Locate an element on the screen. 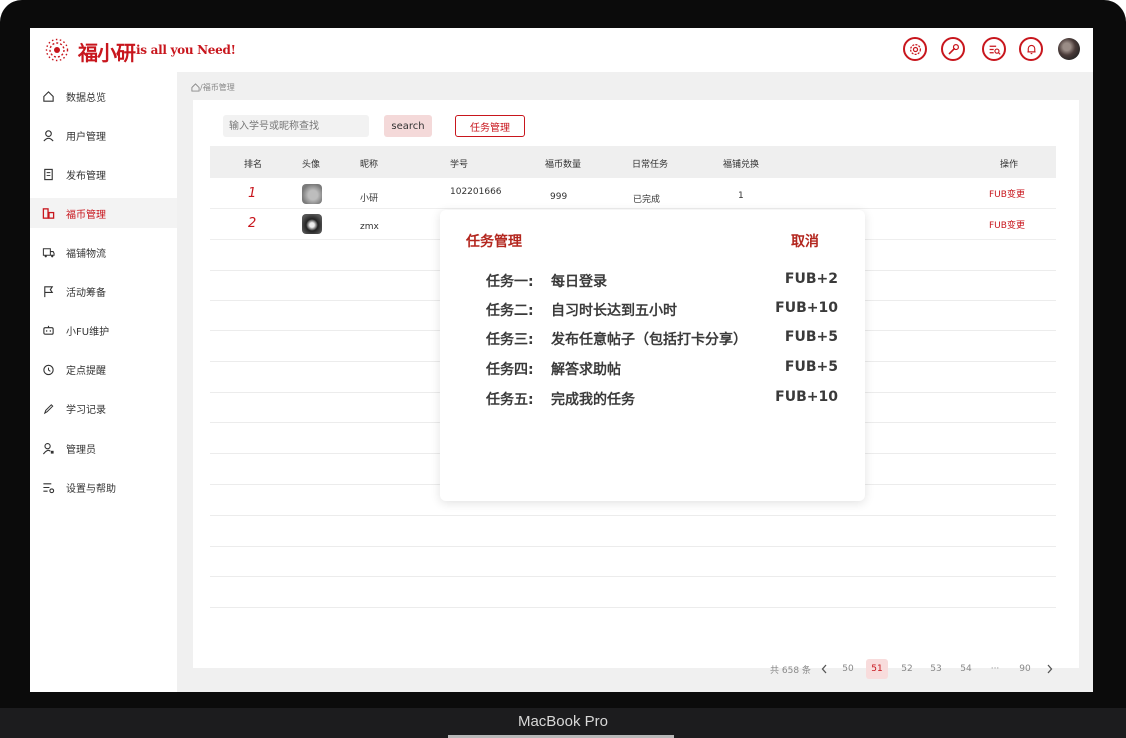 This screenshot has width=1126, height=738. breadcrumb-text: /福币管理 is located at coordinates (217, 87).